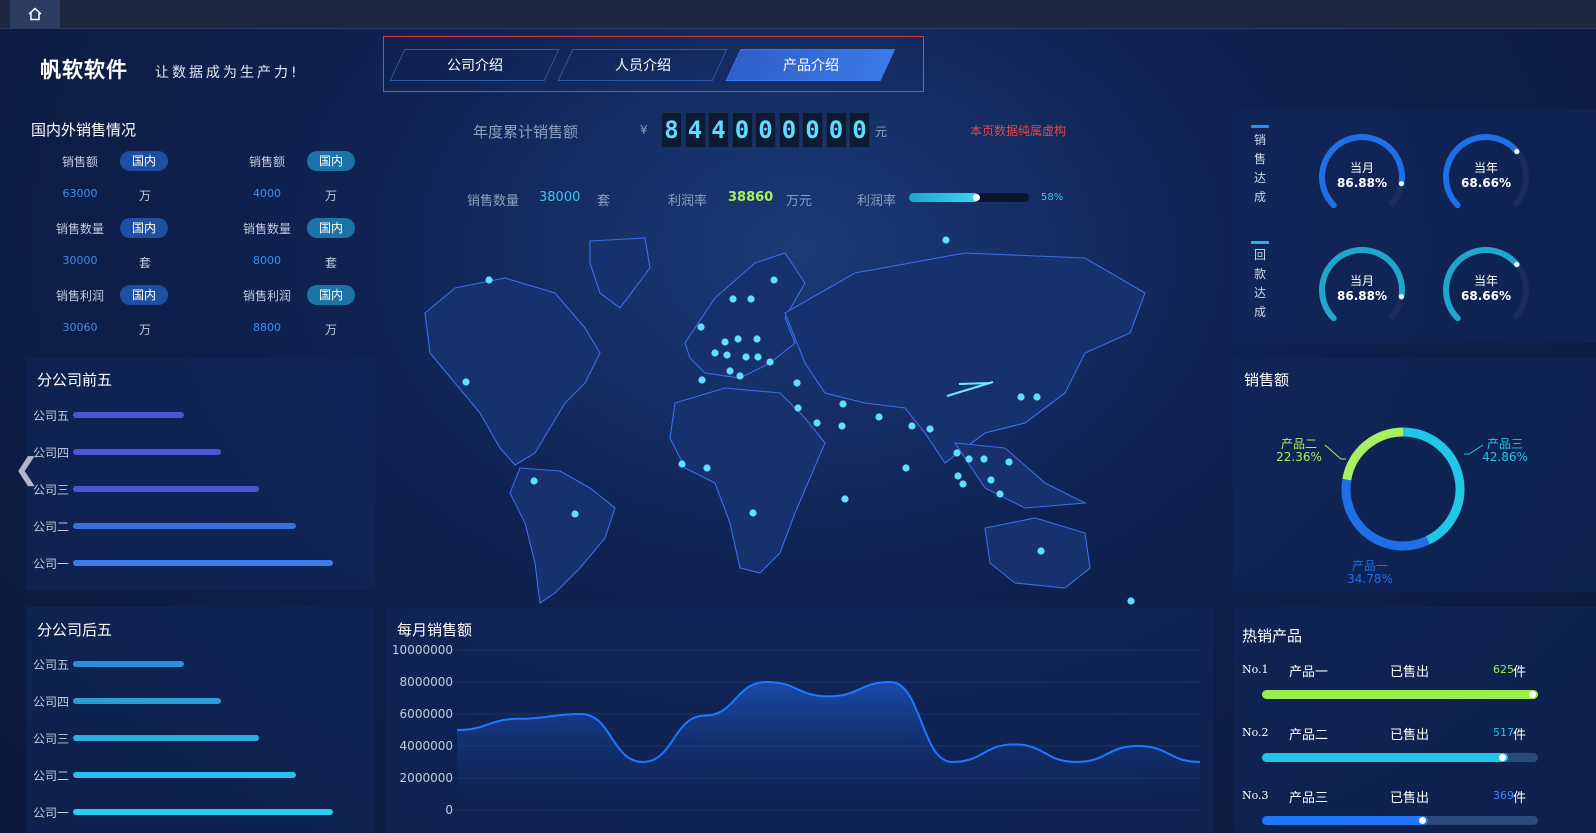 This screenshot has height=833, width=1596. What do you see at coordinates (51, 739) in the screenshot?
I see `branch-label: 公司三` at bounding box center [51, 739].